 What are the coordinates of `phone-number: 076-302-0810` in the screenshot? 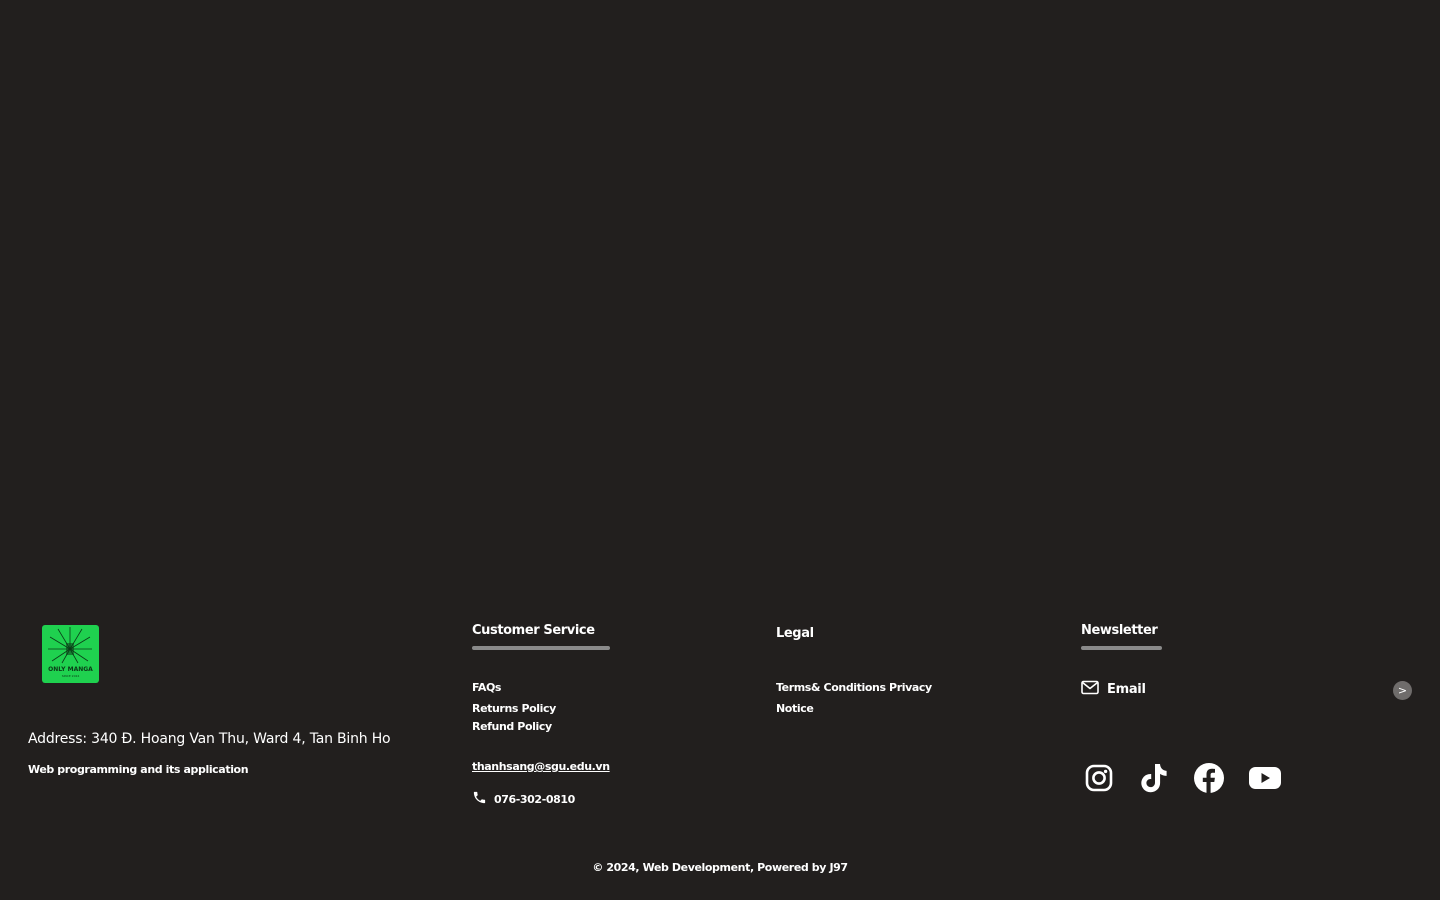 It's located at (534, 799).